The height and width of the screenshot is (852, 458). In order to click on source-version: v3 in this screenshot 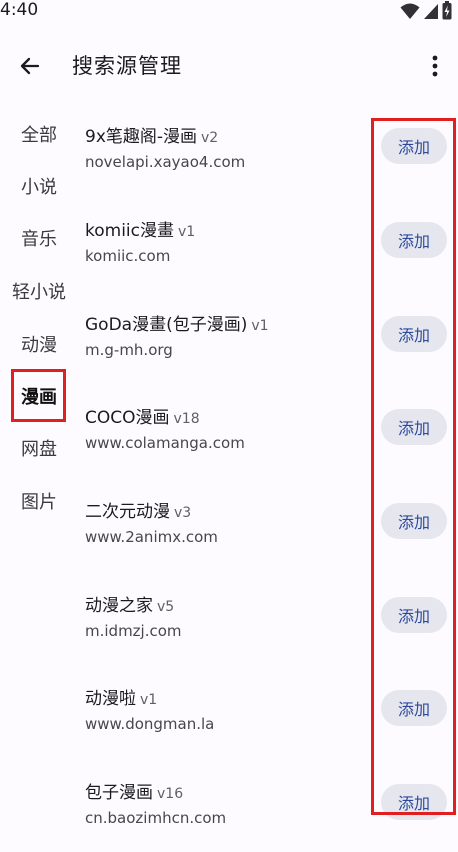, I will do `click(183, 513)`.